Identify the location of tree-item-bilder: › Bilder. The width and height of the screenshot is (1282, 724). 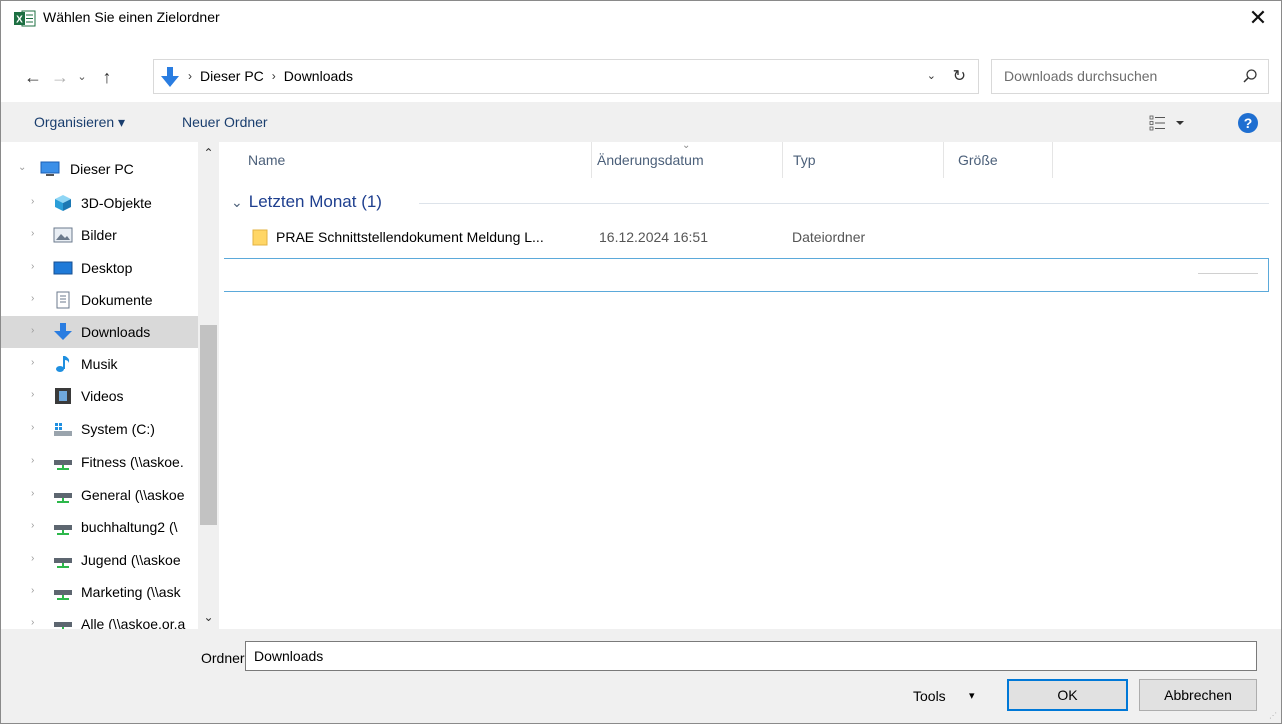
(99, 235).